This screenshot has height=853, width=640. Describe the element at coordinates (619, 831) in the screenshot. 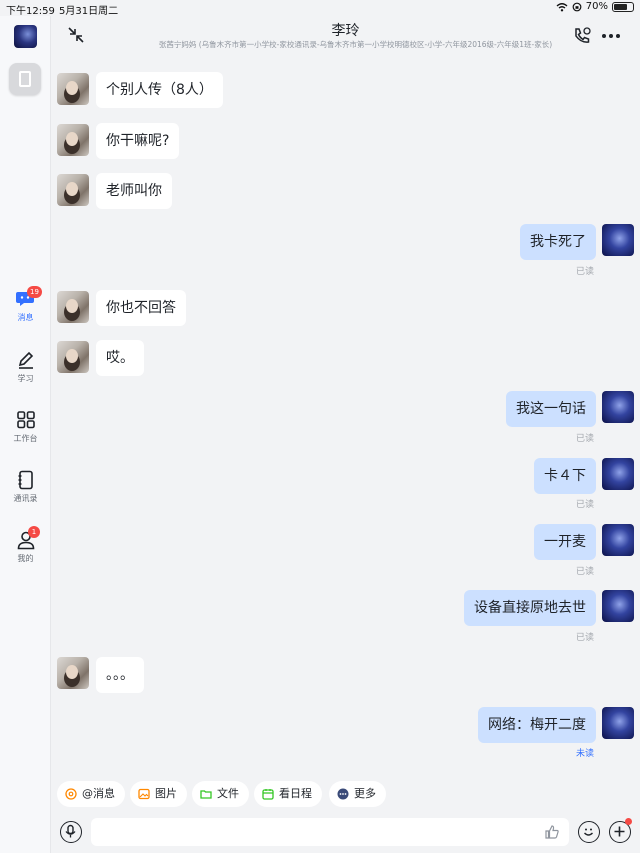

I see `plus-glyph` at that location.